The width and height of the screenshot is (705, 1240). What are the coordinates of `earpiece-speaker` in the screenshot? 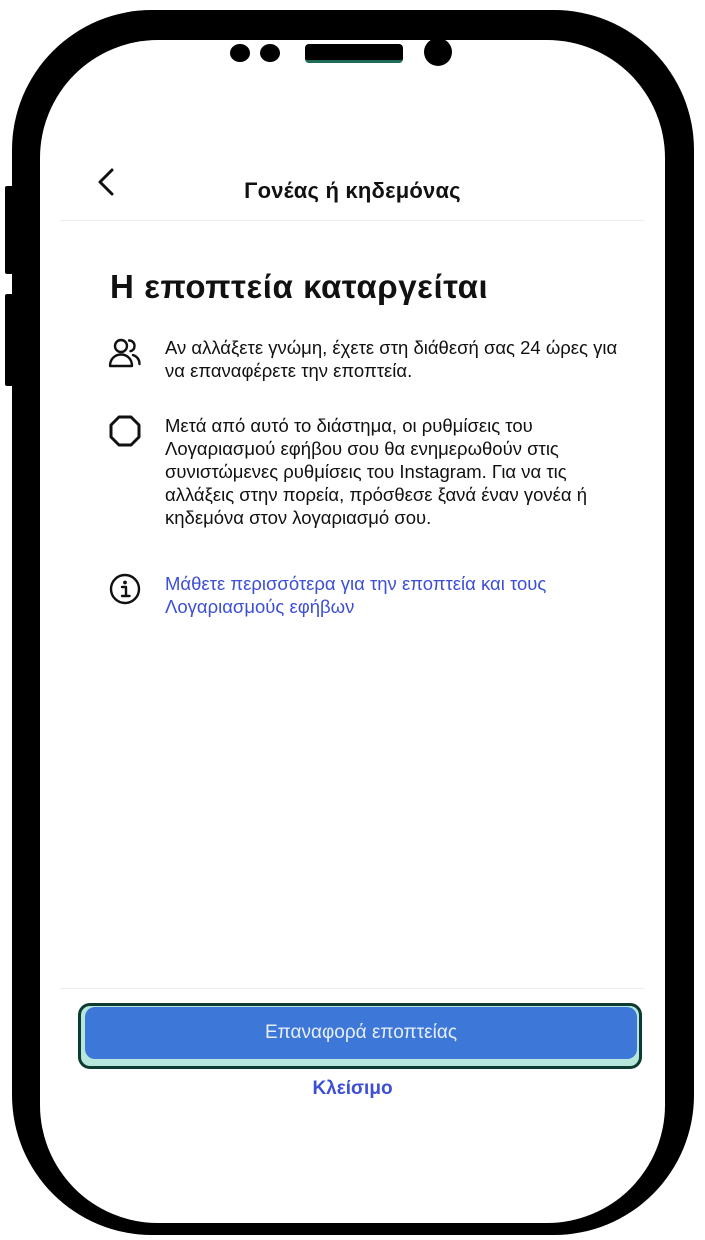 It's located at (354, 53).